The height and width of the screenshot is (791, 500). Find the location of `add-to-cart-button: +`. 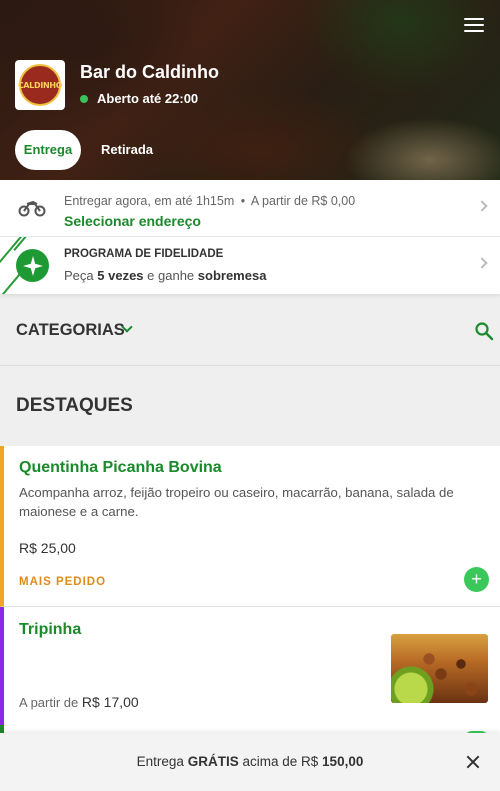

add-to-cart-button: + is located at coordinates (476, 579).